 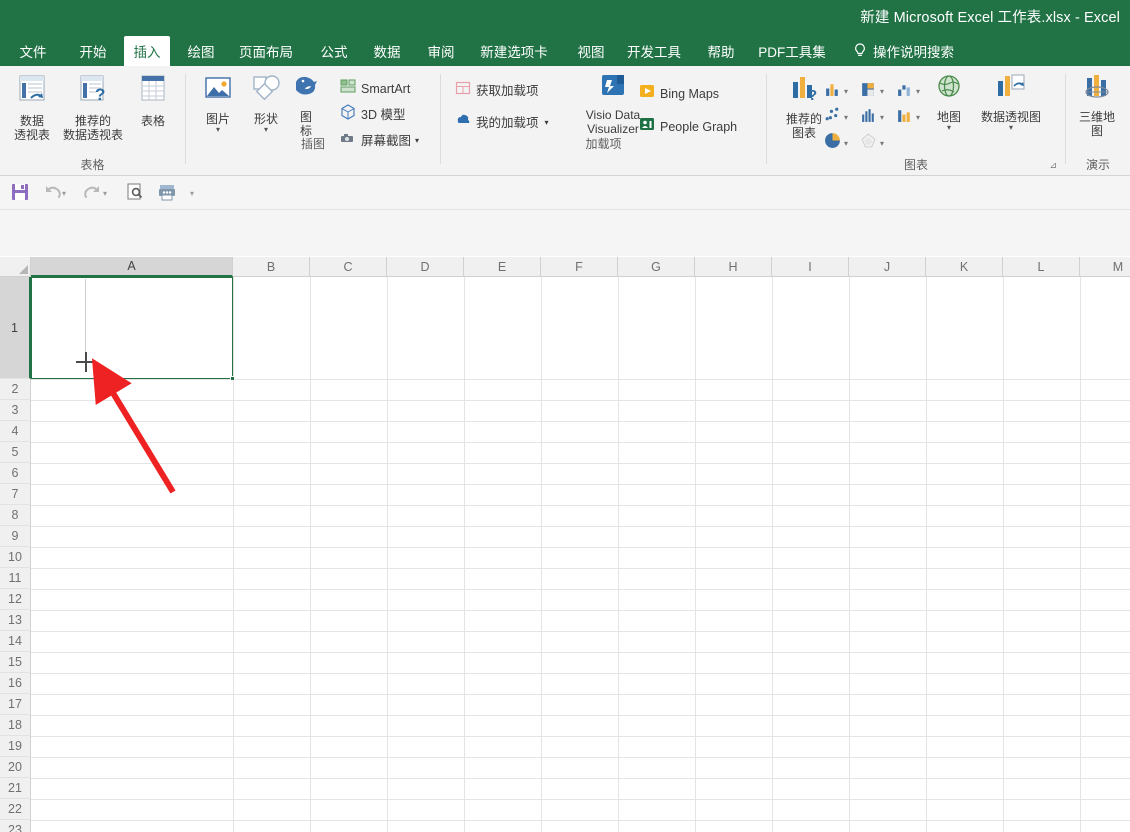 I want to click on print-preview-icon, so click(x=135, y=194).